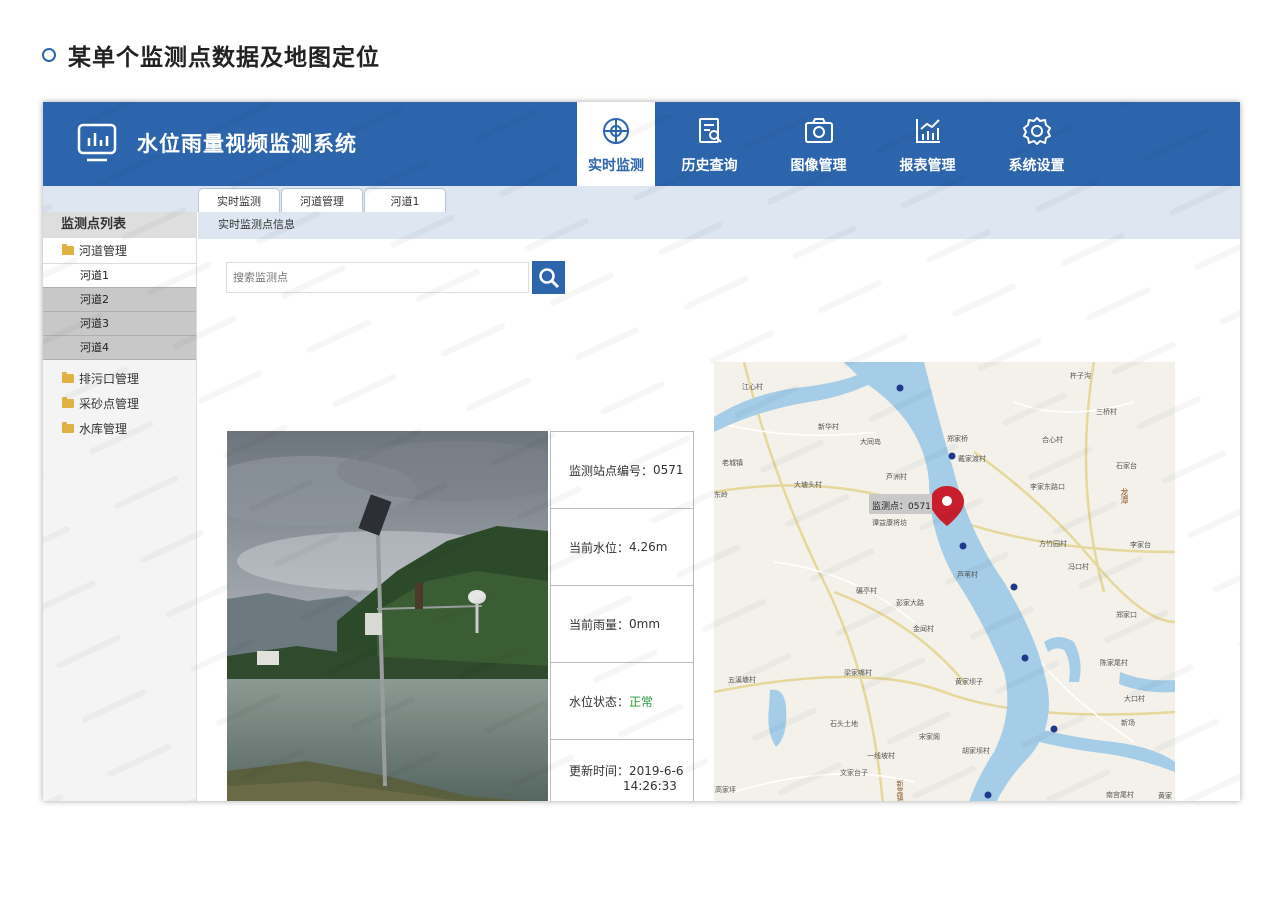  I want to click on app-title: 水位雨量视频监测系统, so click(247, 144).